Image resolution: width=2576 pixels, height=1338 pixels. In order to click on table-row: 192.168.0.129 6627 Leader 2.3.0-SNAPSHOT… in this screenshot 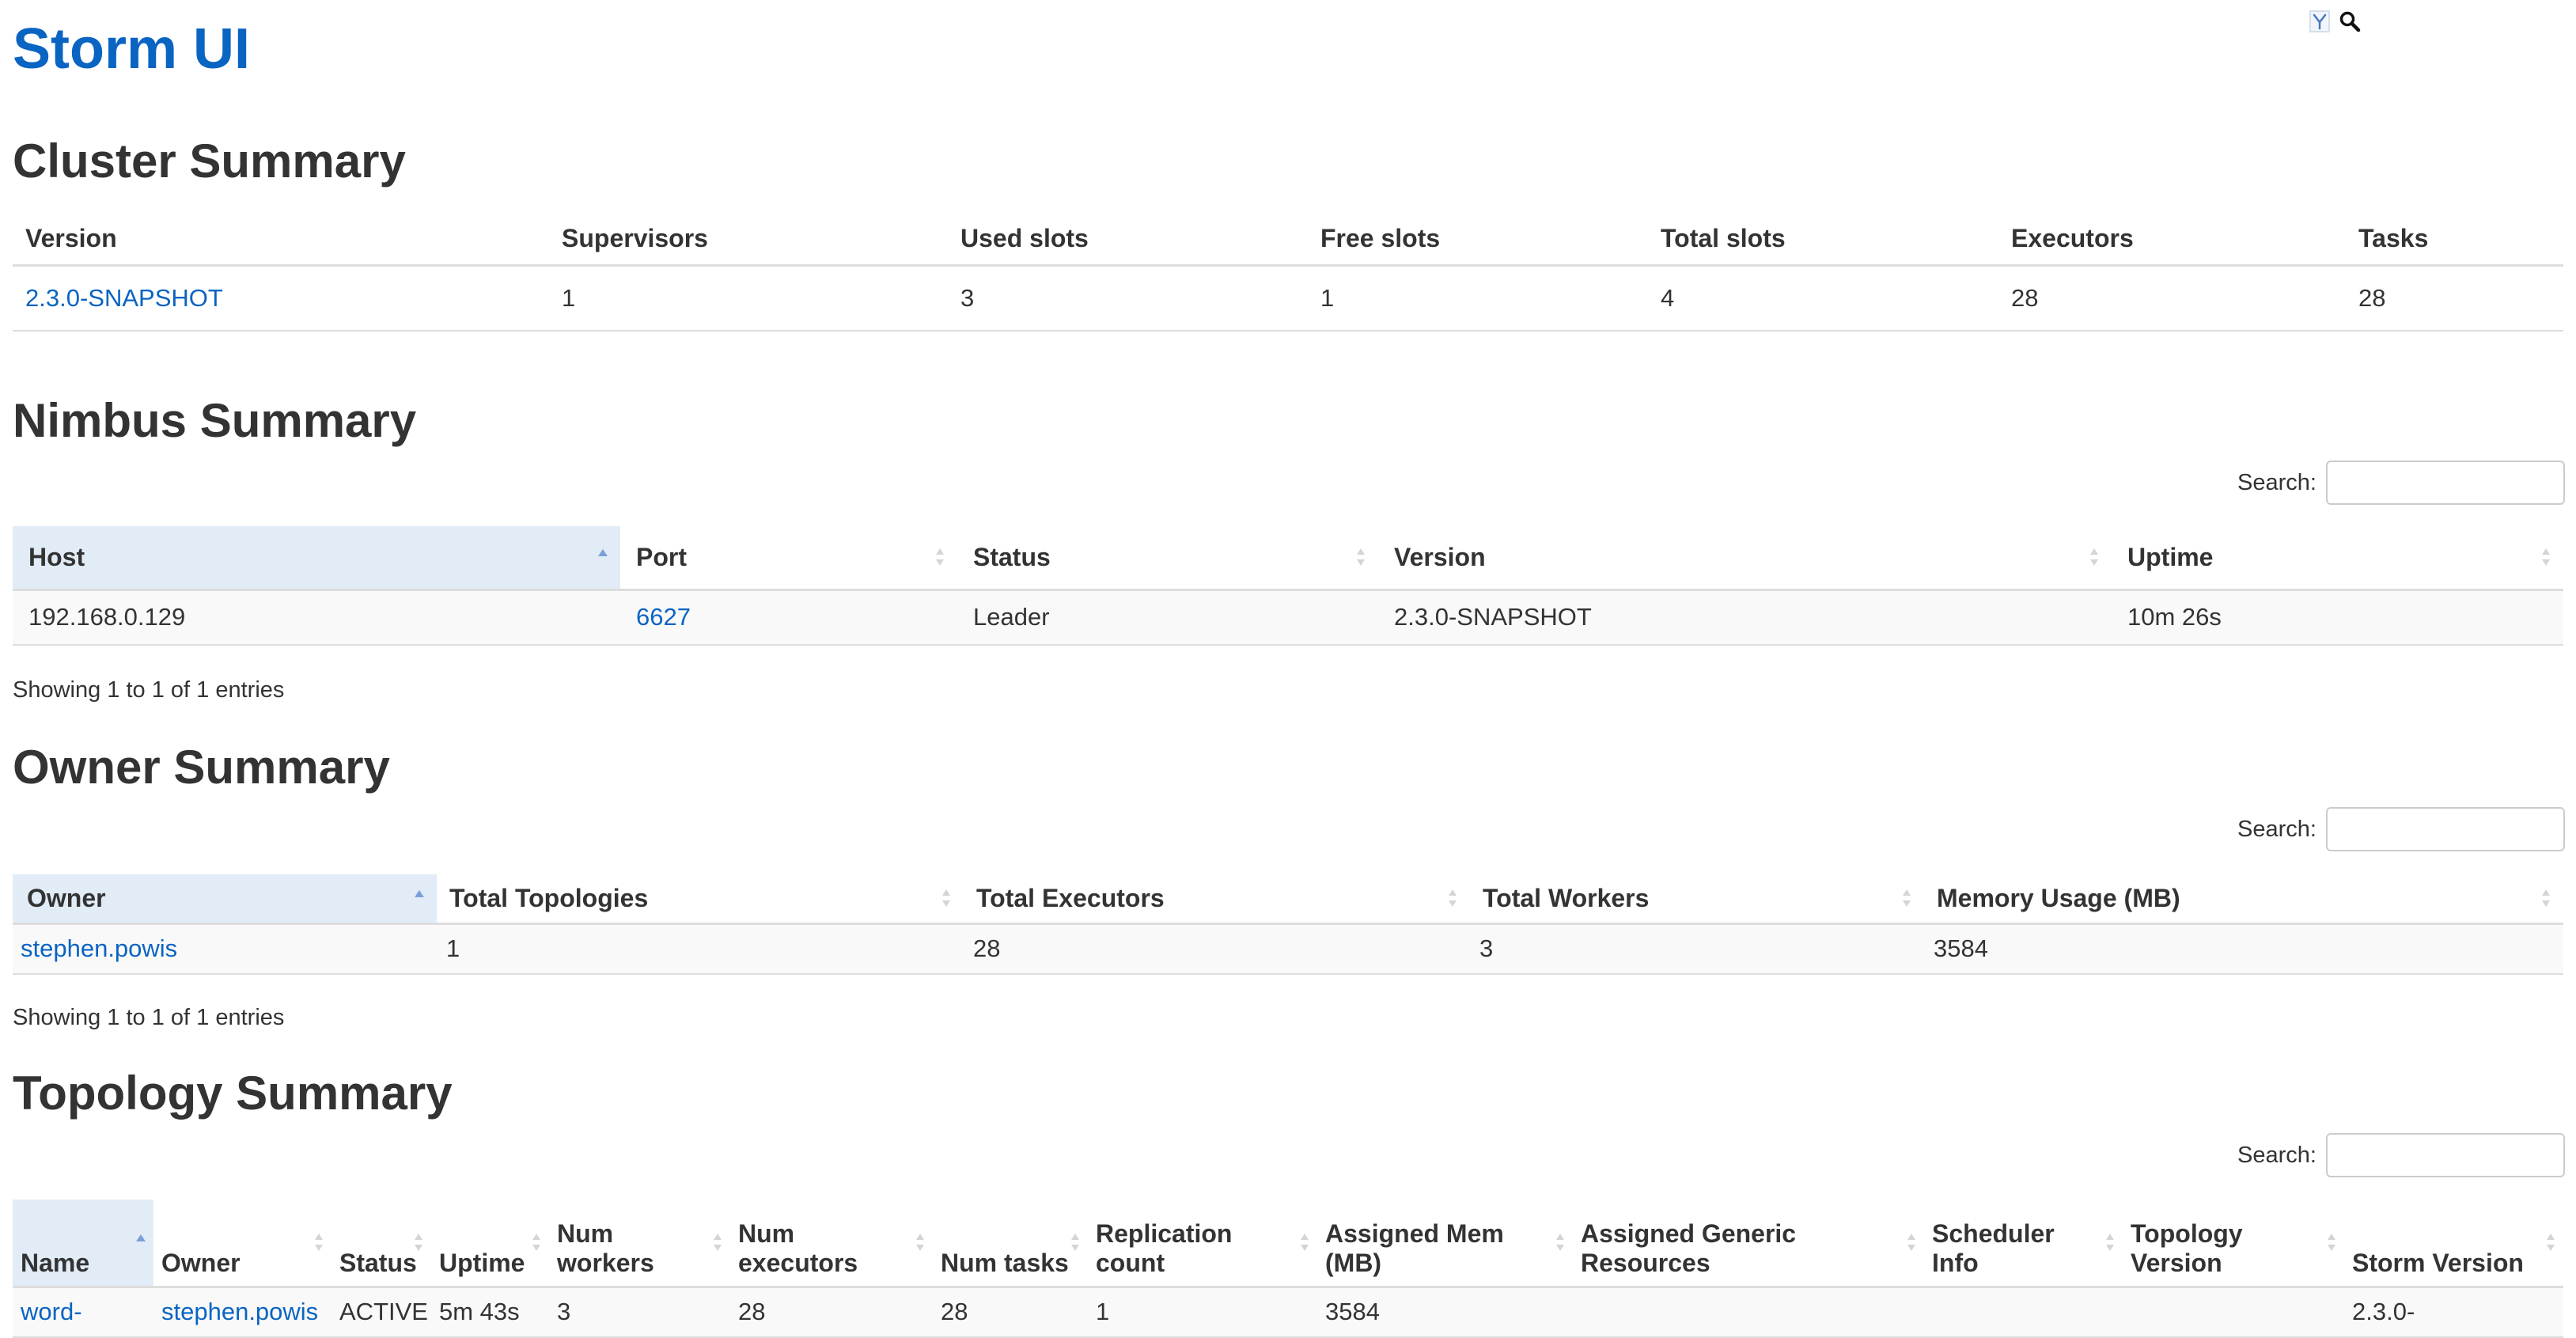, I will do `click(1288, 617)`.